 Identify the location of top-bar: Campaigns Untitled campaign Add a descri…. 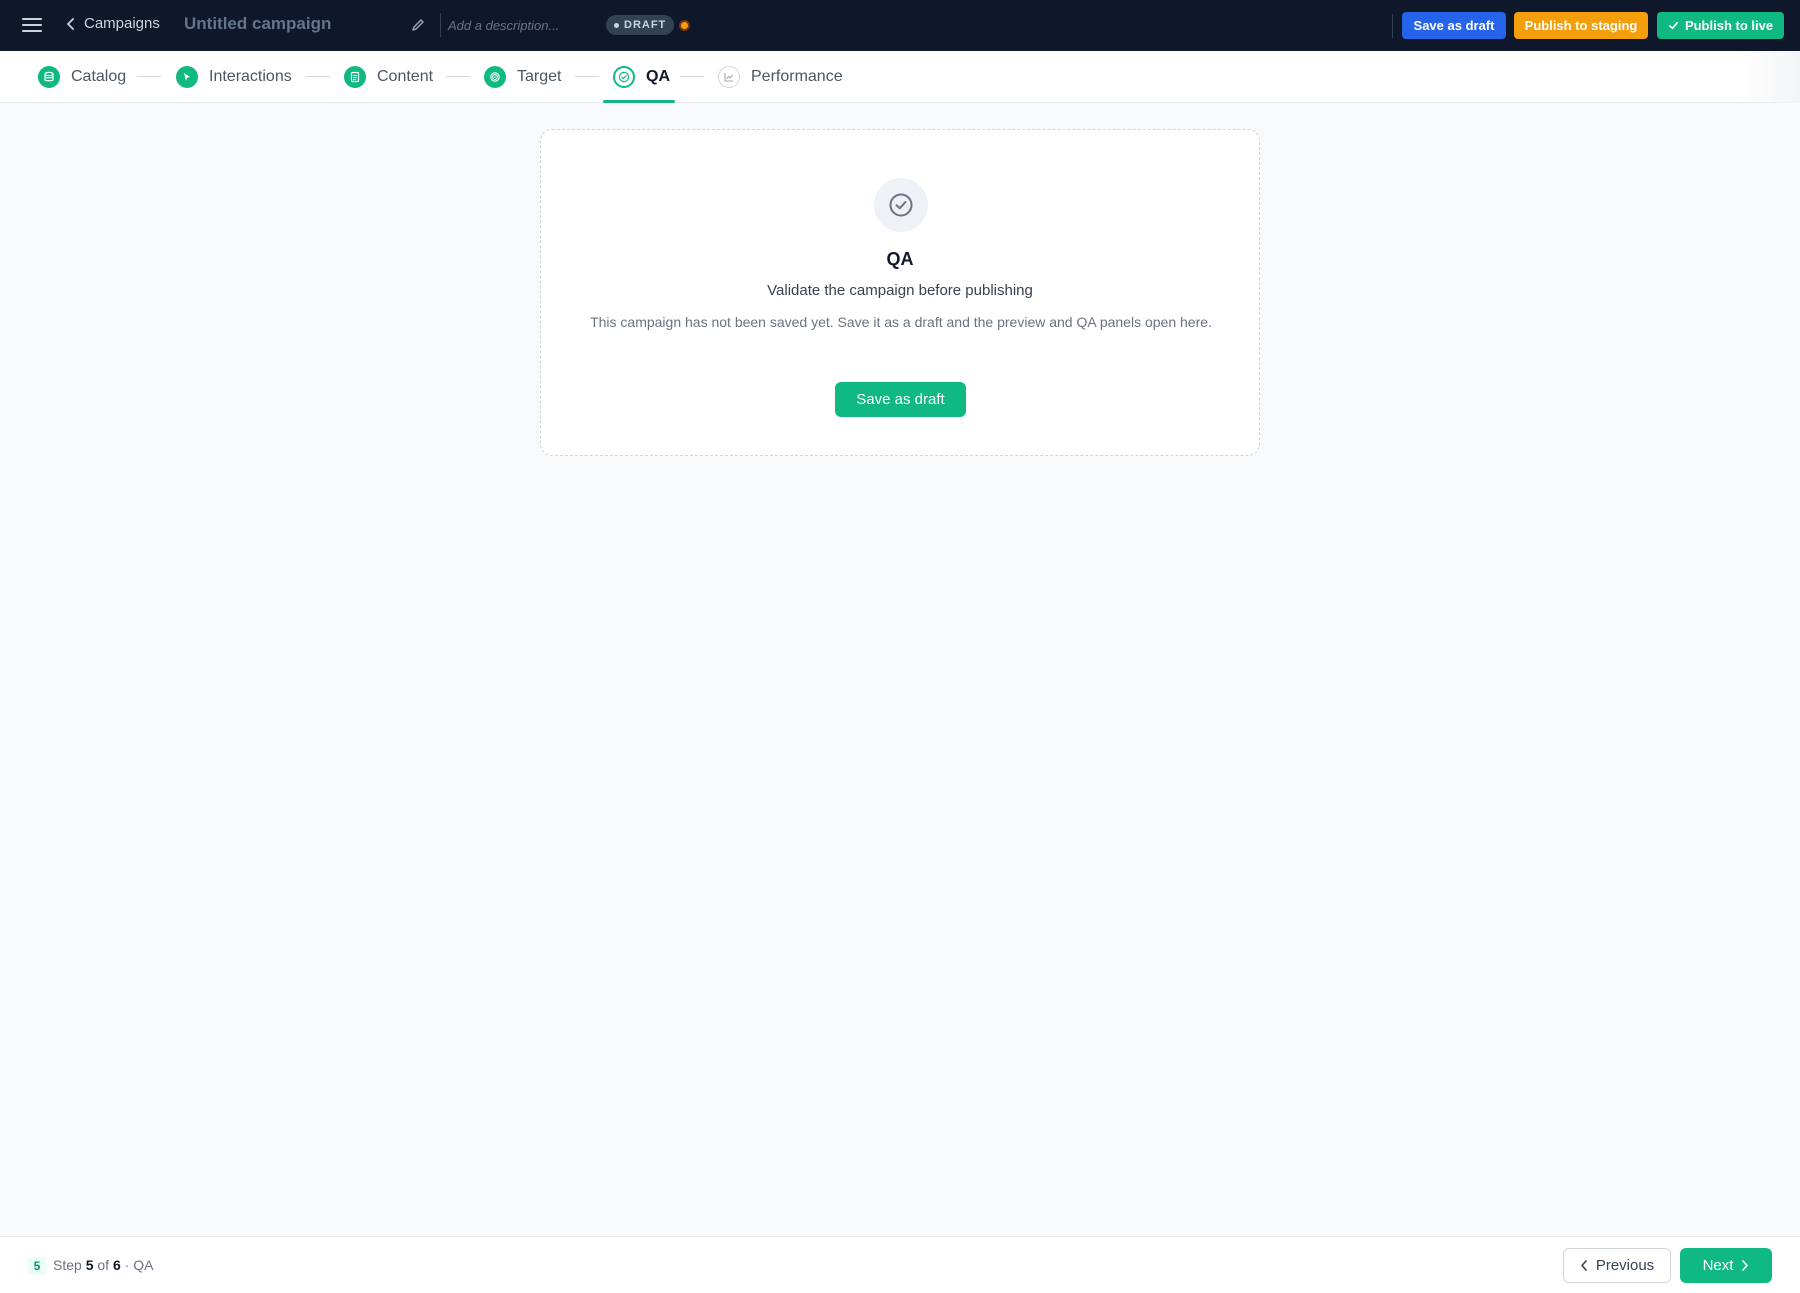
(900, 25).